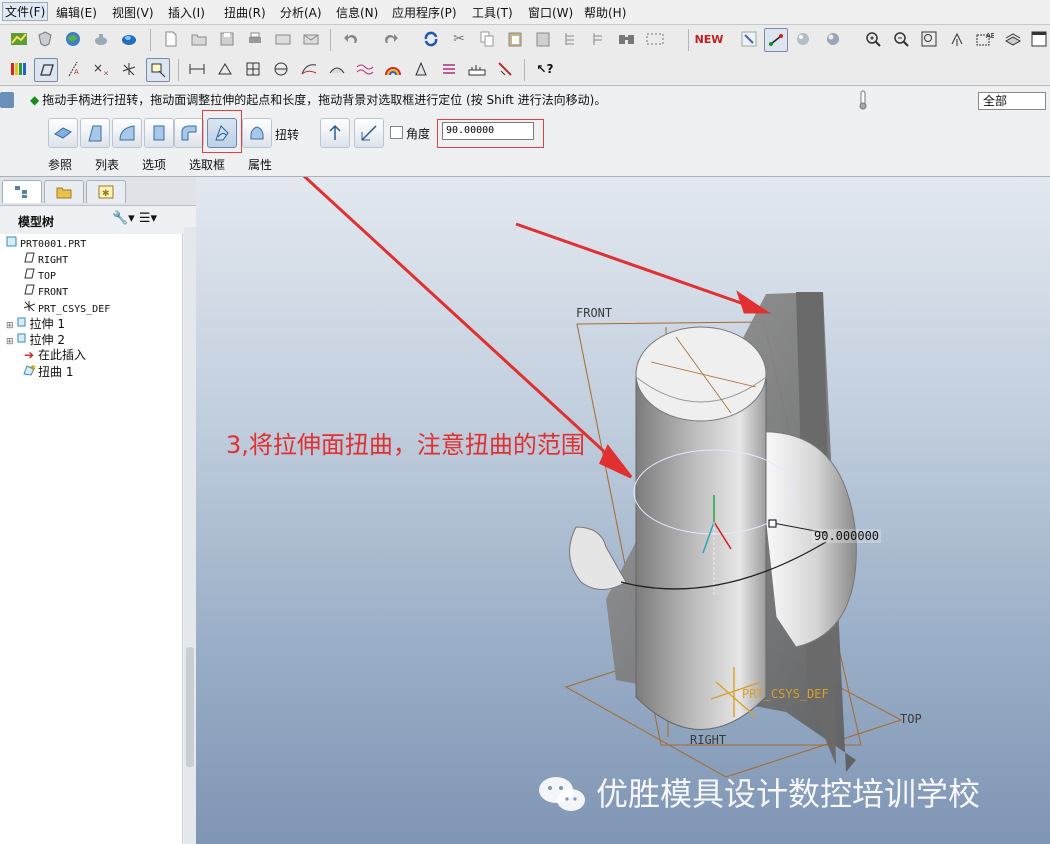  I want to click on extrude-icon, so click(21, 339).